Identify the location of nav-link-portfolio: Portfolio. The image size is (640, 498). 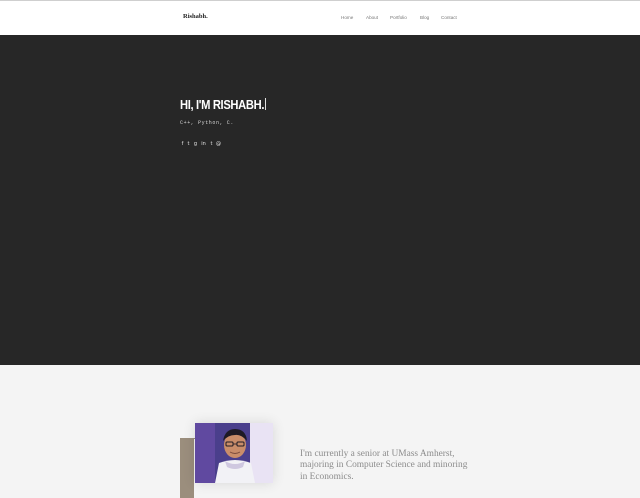
(398, 17).